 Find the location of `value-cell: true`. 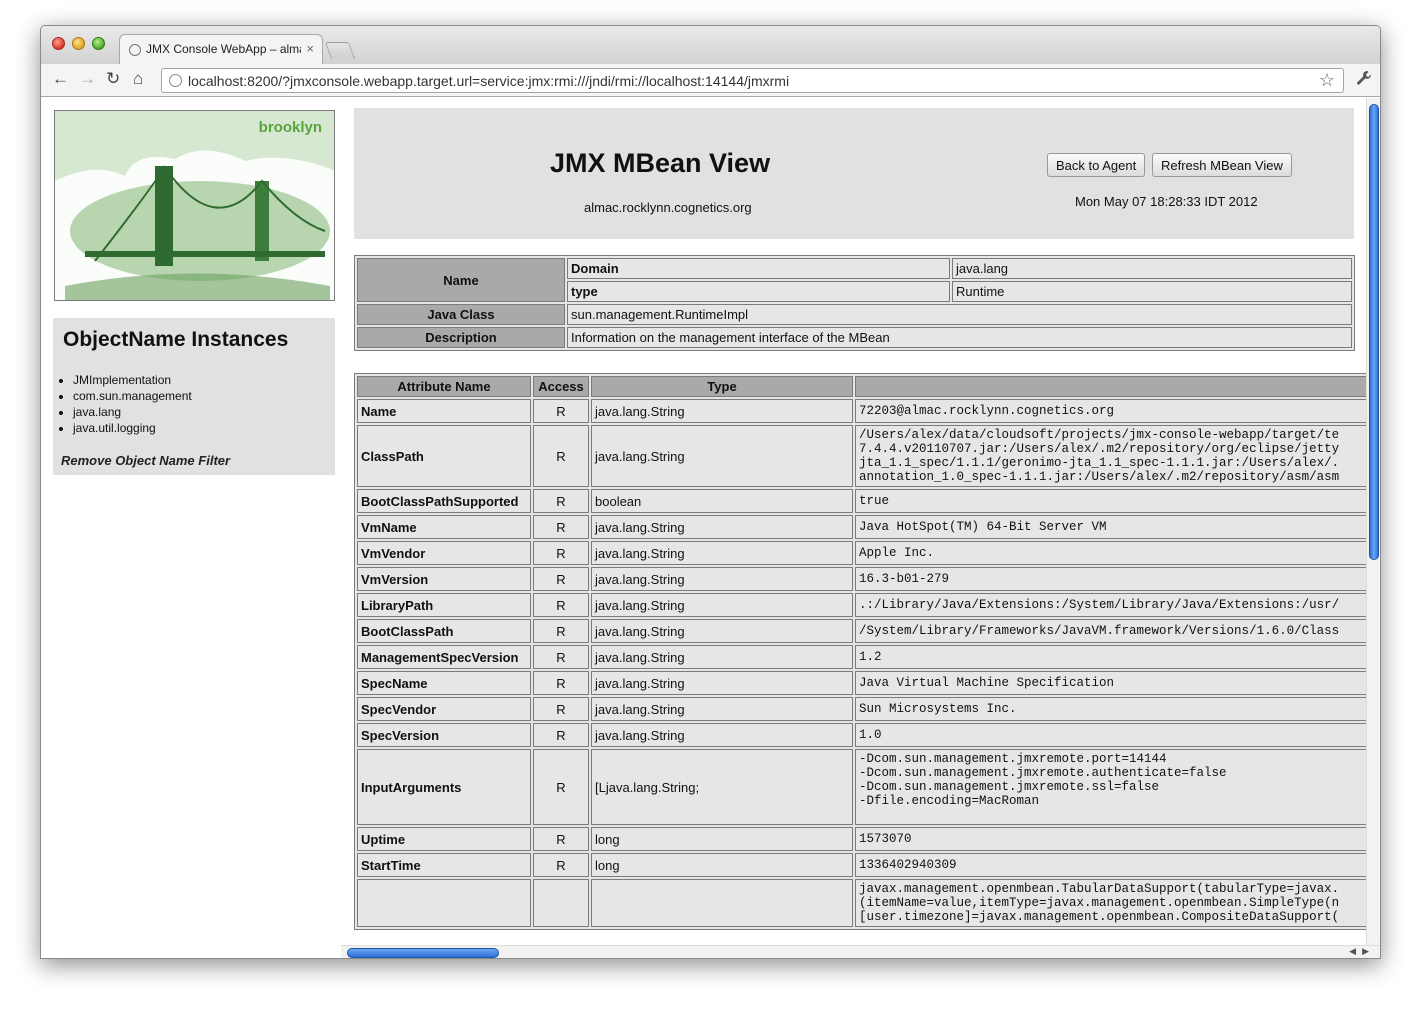

value-cell: true is located at coordinates (1110, 501).